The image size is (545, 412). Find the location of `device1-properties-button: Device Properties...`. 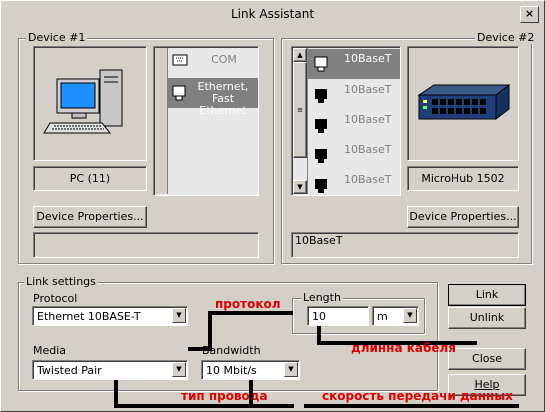

device1-properties-button: Device Properties... is located at coordinates (90, 217).